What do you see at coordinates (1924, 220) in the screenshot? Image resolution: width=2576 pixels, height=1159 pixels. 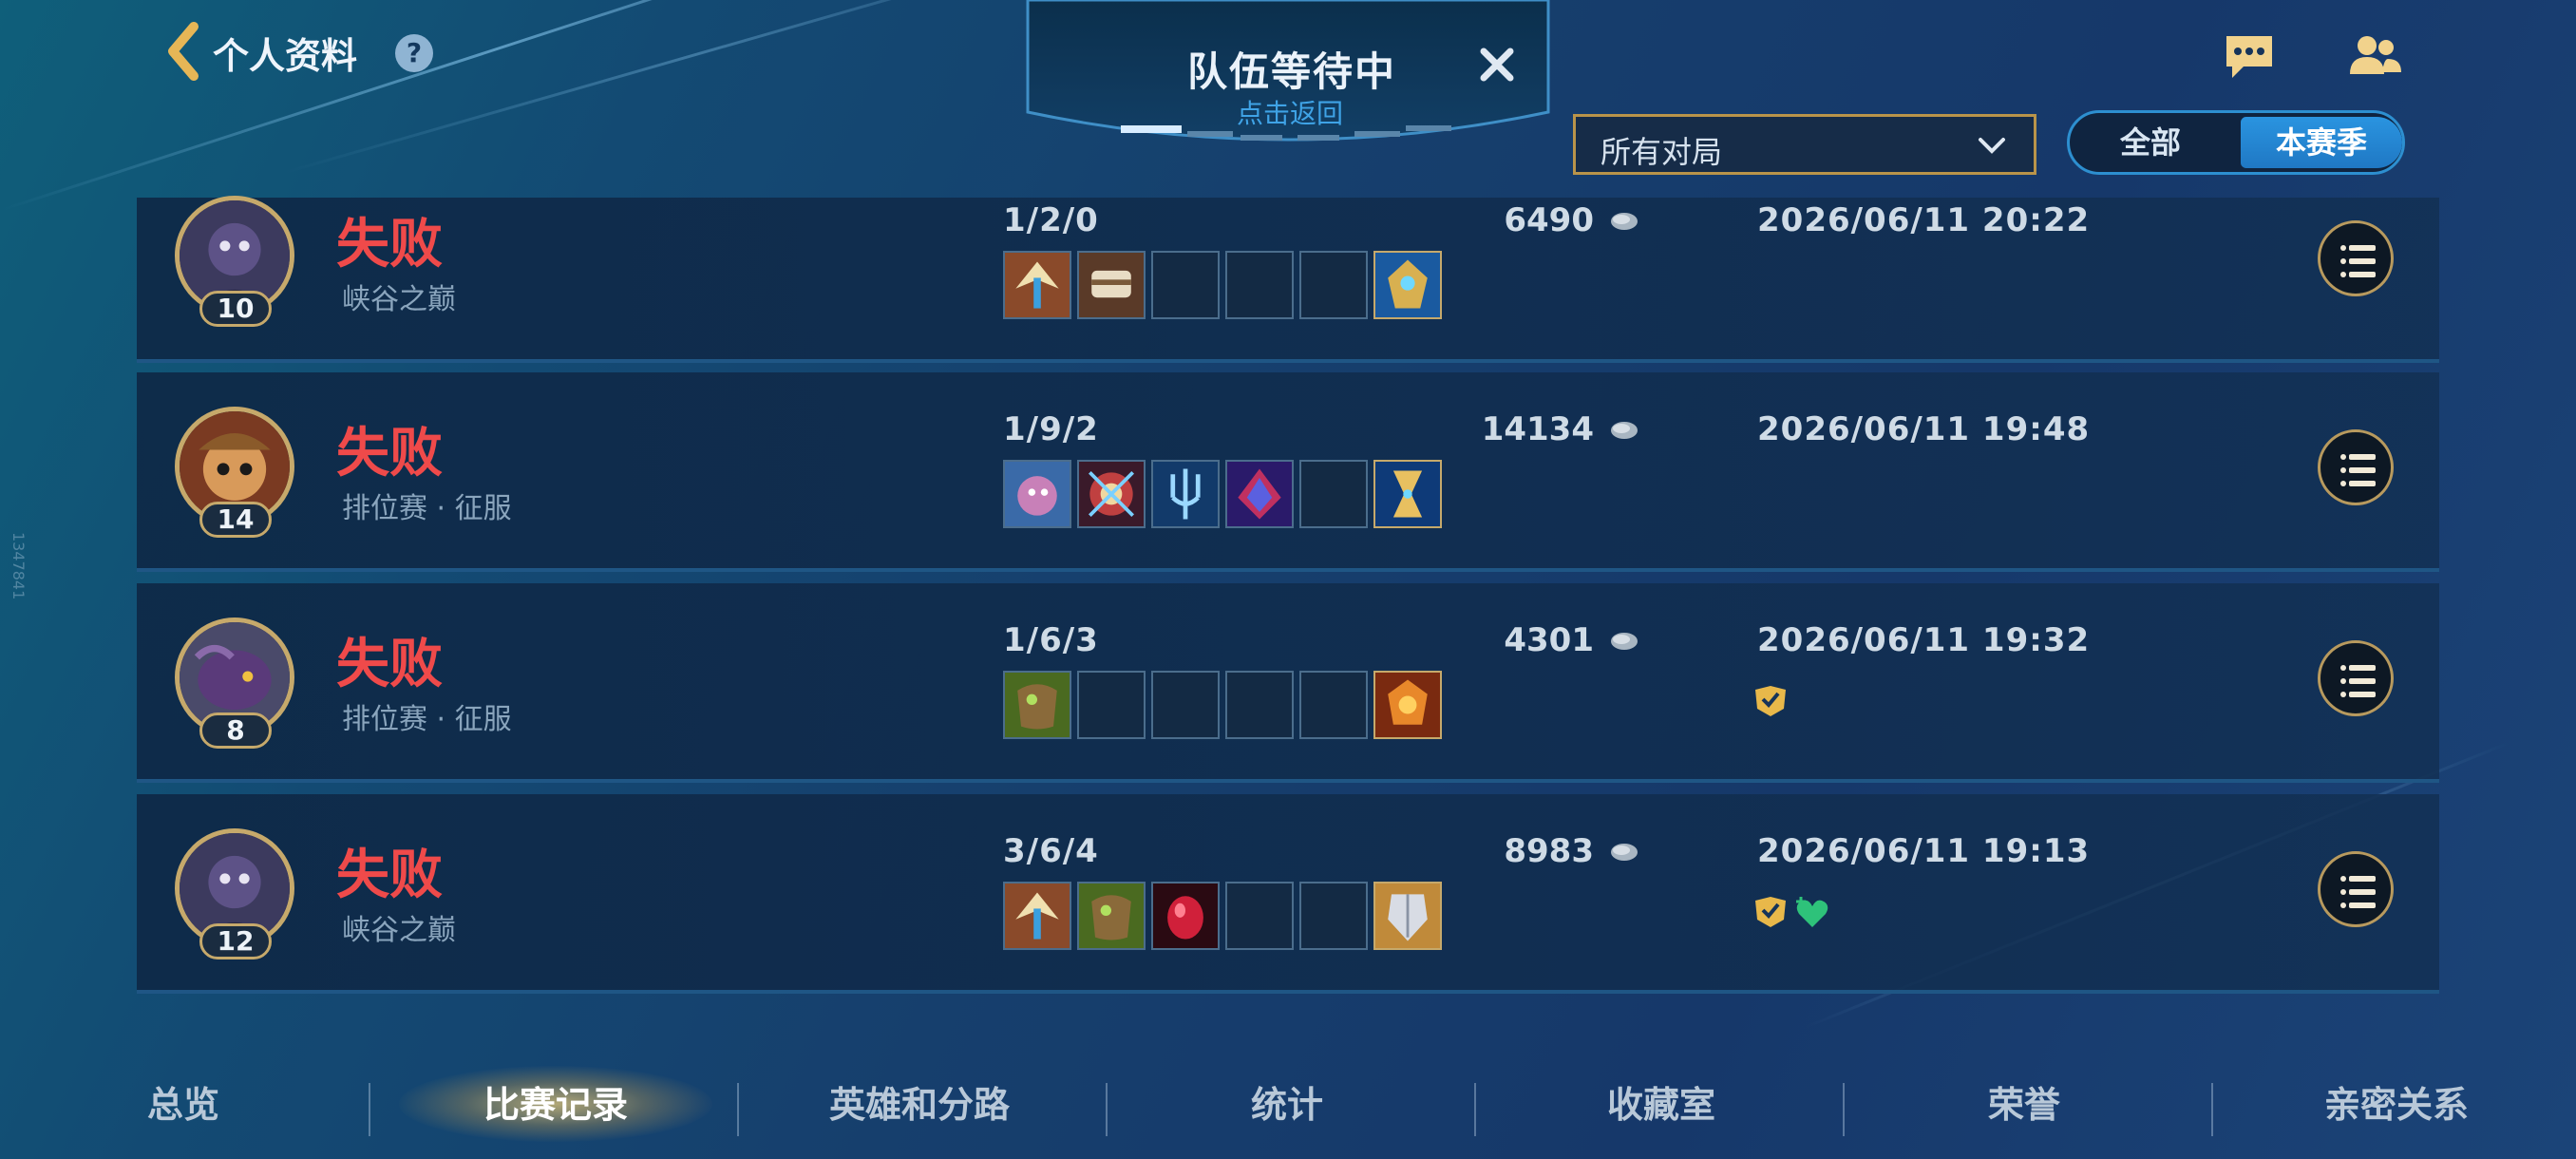 I see `match-date: 2026/06/11 20:22` at bounding box center [1924, 220].